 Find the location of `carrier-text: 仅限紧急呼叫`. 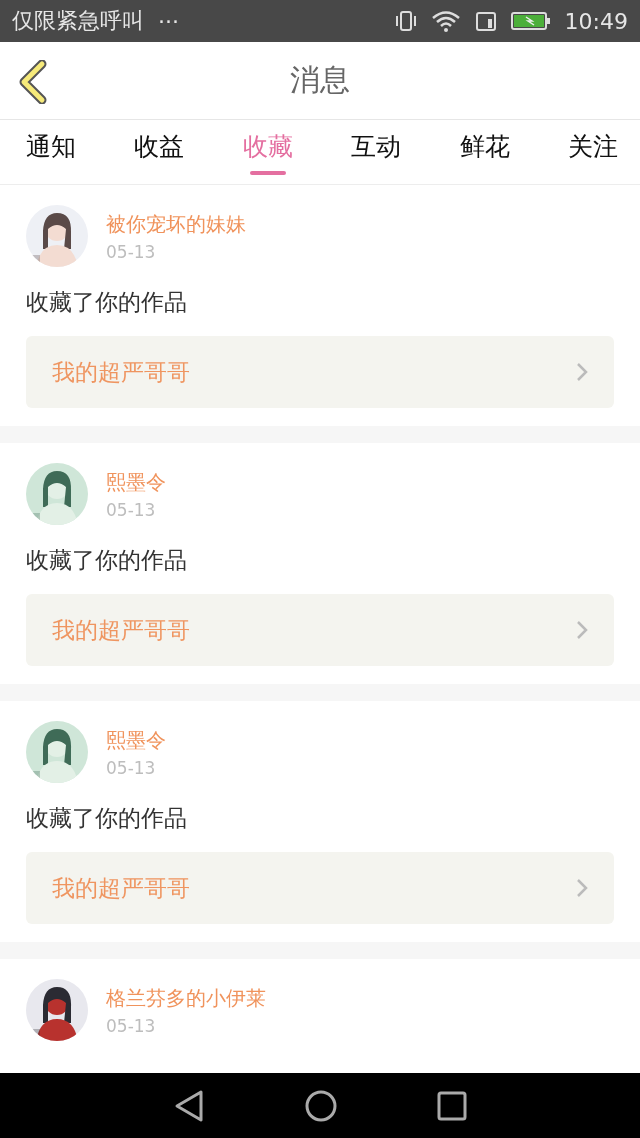

carrier-text: 仅限紧急呼叫 is located at coordinates (78, 21).